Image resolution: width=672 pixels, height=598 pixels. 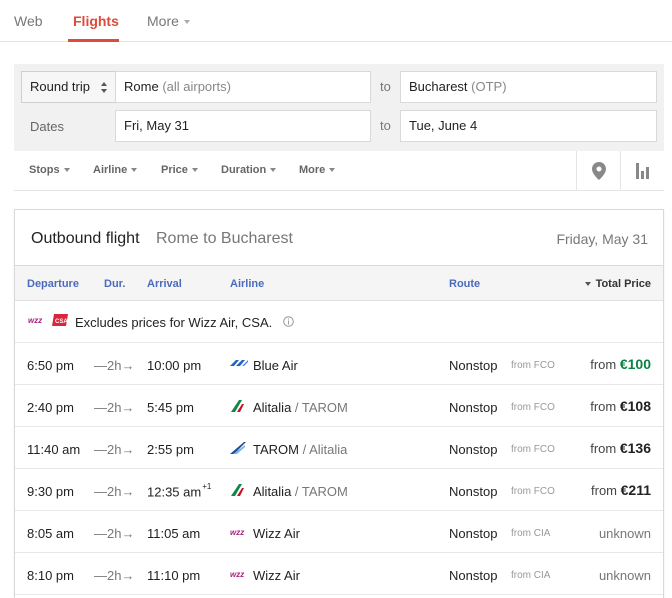 What do you see at coordinates (317, 170) in the screenshot?
I see `filter-more: More` at bounding box center [317, 170].